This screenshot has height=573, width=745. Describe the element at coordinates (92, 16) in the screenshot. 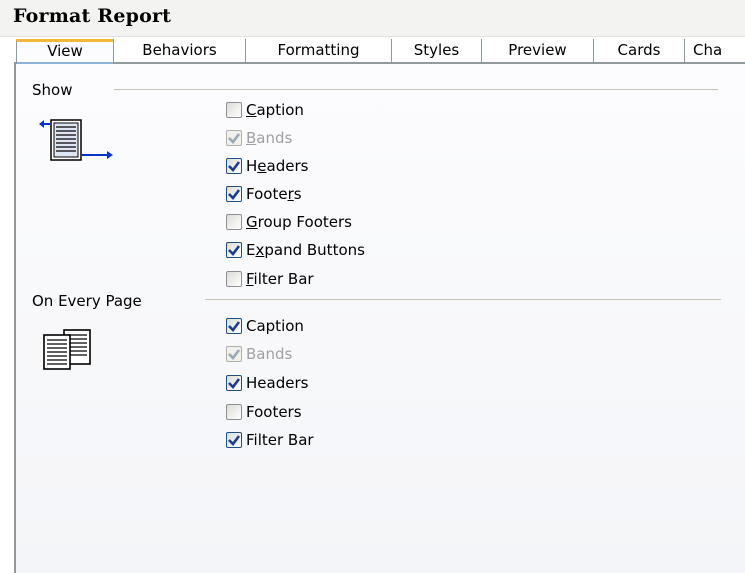

I see `dialog-title: Format Report` at that location.